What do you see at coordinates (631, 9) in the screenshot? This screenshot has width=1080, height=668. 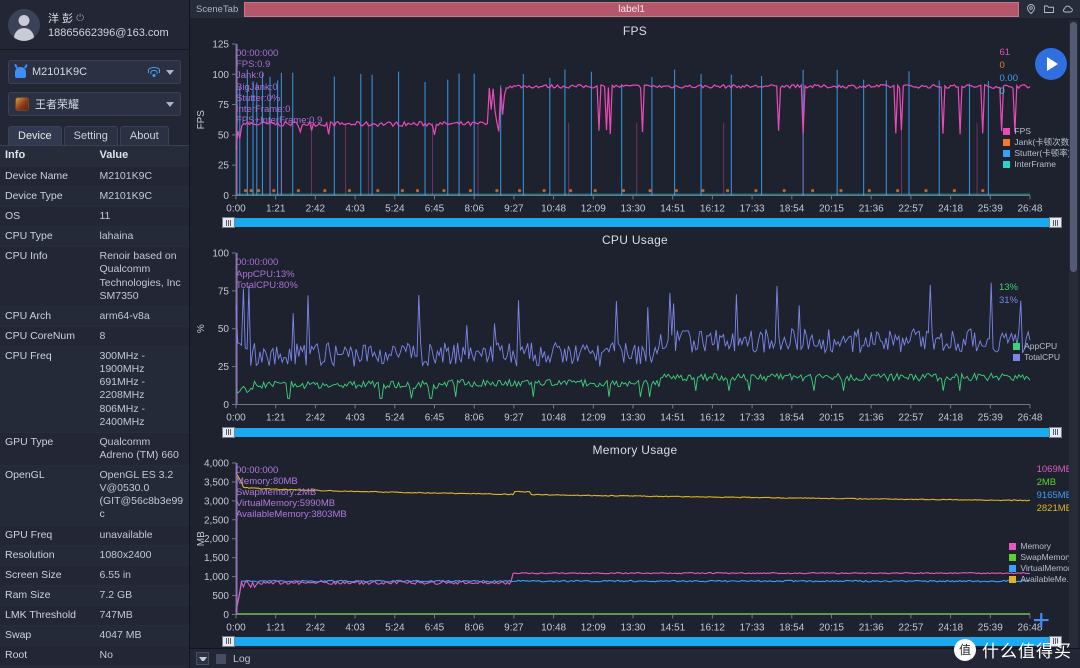 I see `scene-label-bar: label1` at bounding box center [631, 9].